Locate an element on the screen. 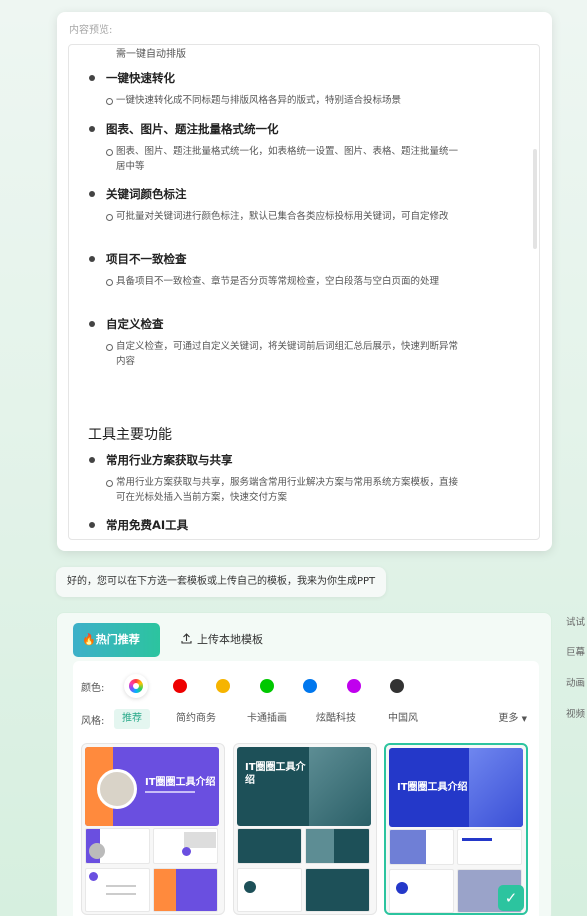  side-label: 巨幕 is located at coordinates (575, 651).